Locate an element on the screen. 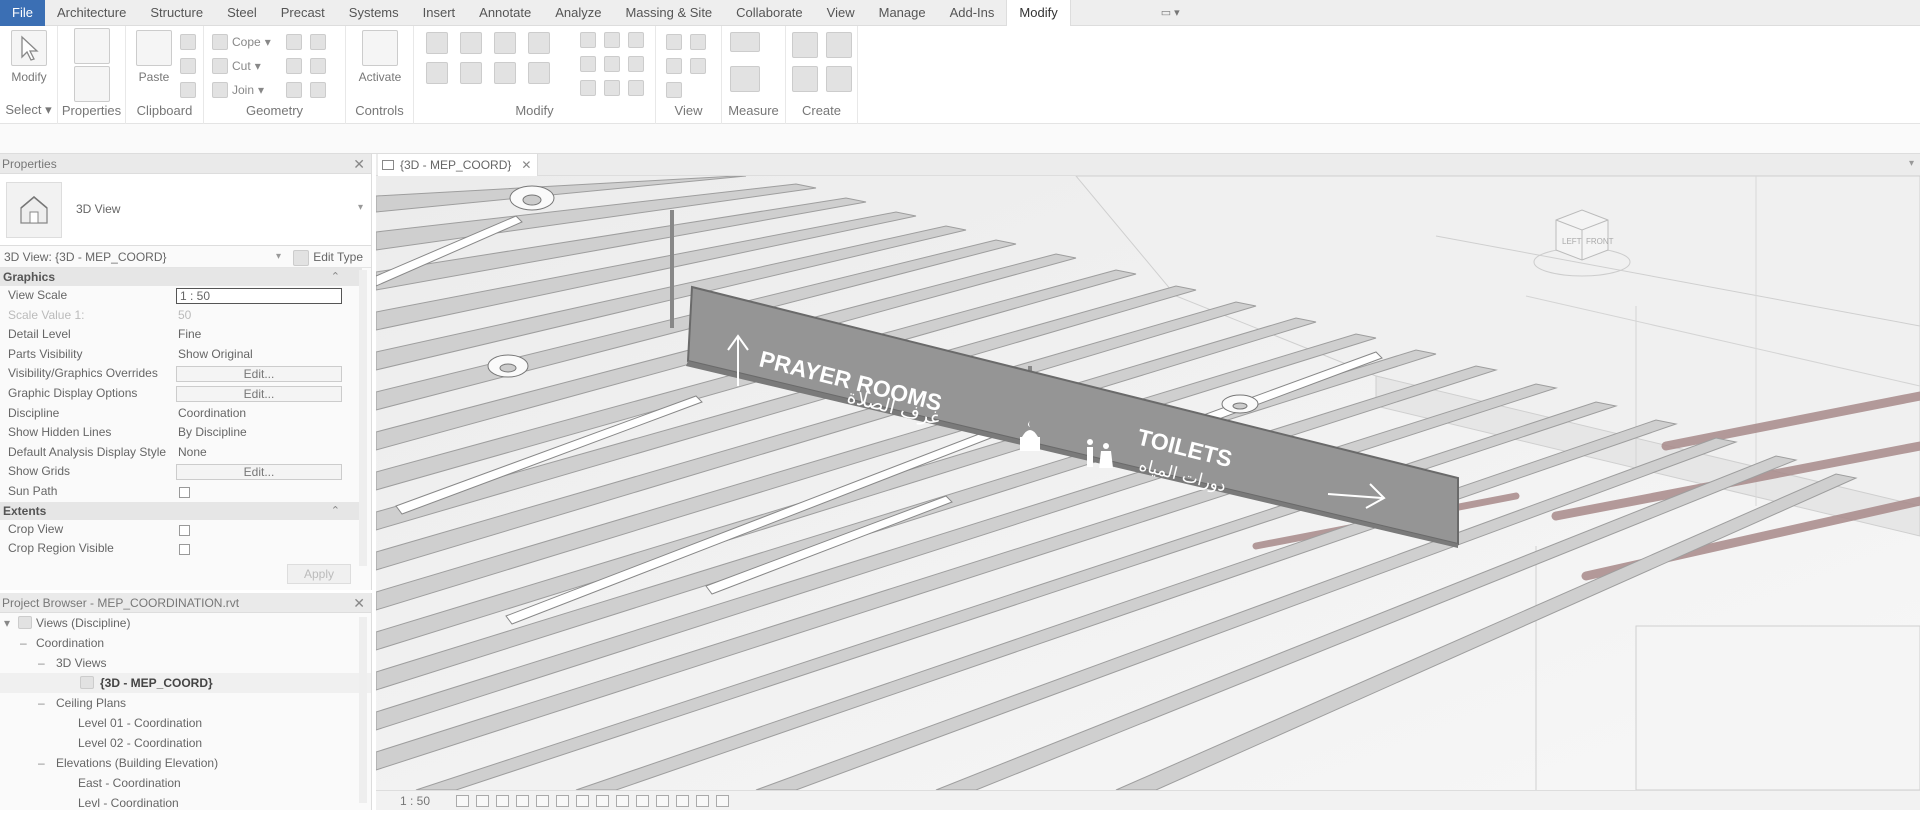 This screenshot has width=1920, height=813. tab-structure: Structure is located at coordinates (176, 13).